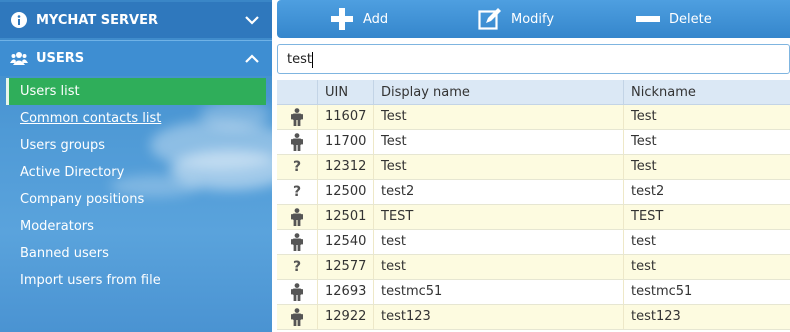 The image size is (790, 332). I want to click on modify-button: Modify, so click(515, 19).